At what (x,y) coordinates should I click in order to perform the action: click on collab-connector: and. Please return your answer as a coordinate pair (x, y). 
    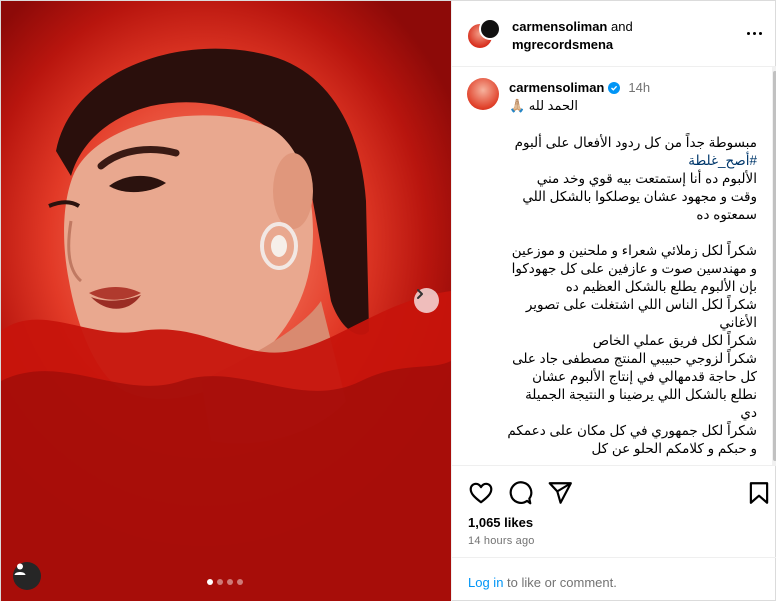
    Looking at the image, I should click on (622, 26).